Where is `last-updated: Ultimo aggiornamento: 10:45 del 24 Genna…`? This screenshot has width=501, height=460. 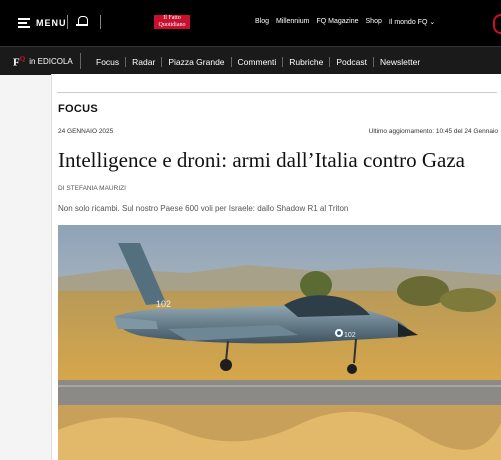 last-updated: Ultimo aggiornamento: 10:45 del 24 Genna… is located at coordinates (433, 131).